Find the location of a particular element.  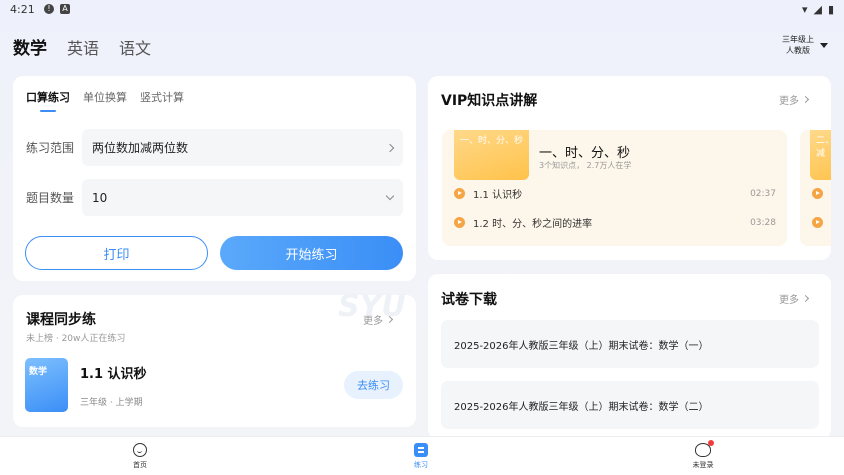

bottom-nav: 首页 练习 未登录 is located at coordinates (422, 455).